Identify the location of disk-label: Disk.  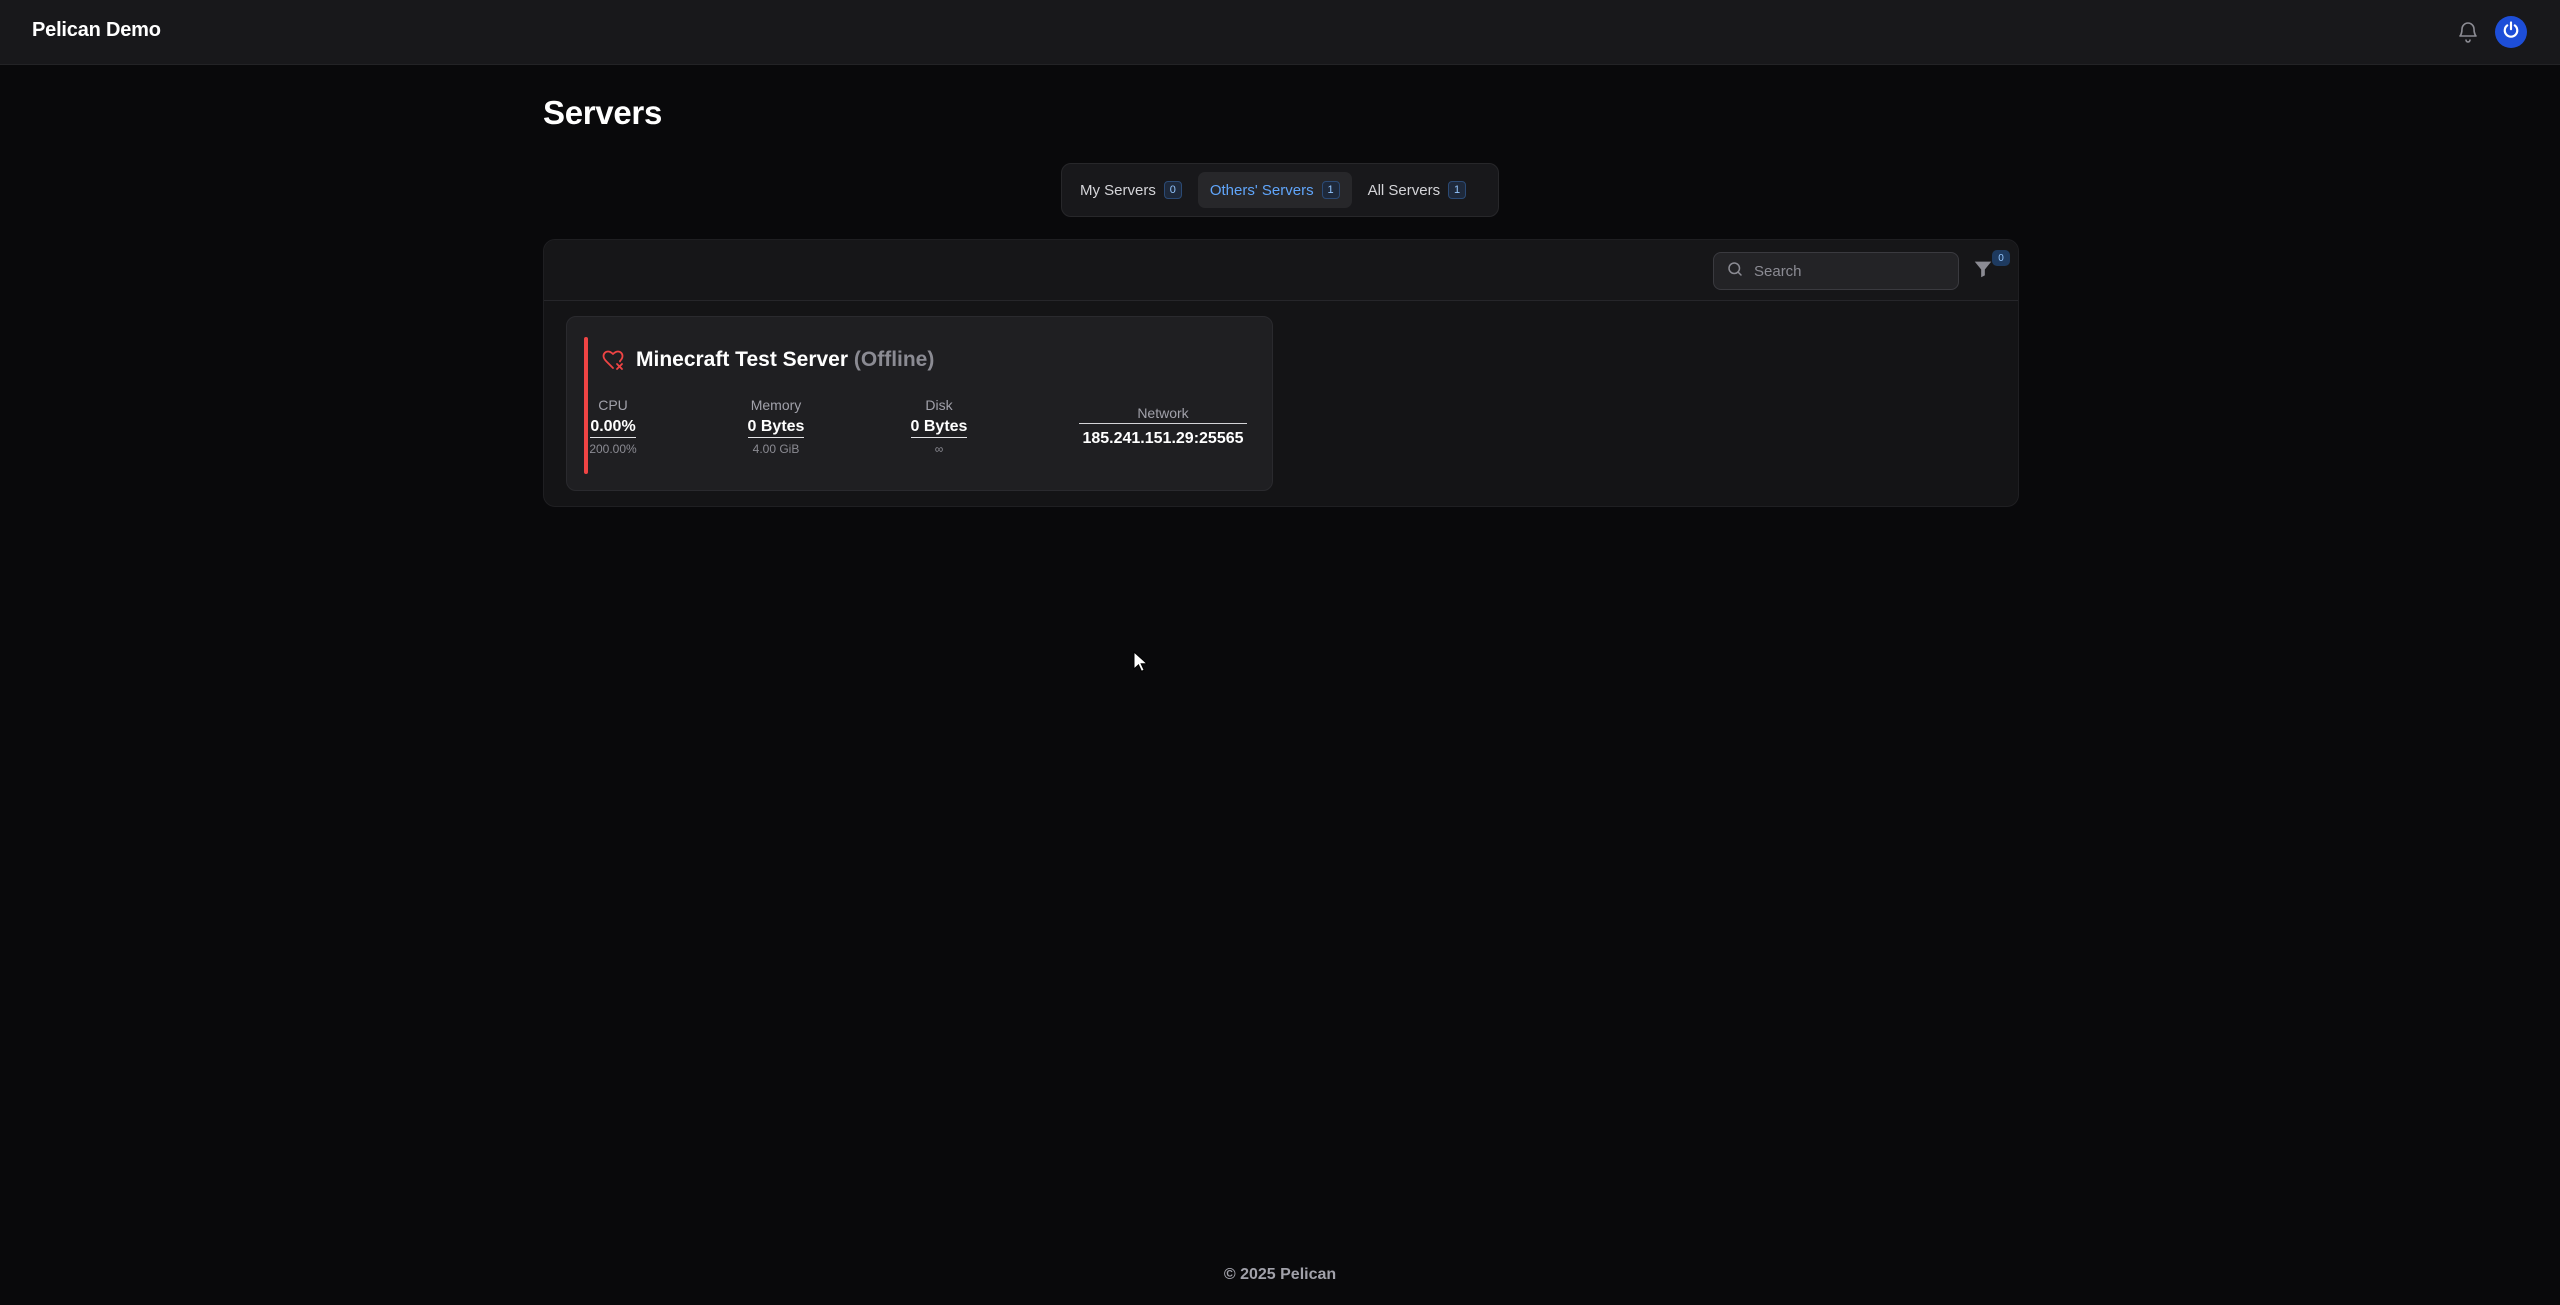
(939, 405).